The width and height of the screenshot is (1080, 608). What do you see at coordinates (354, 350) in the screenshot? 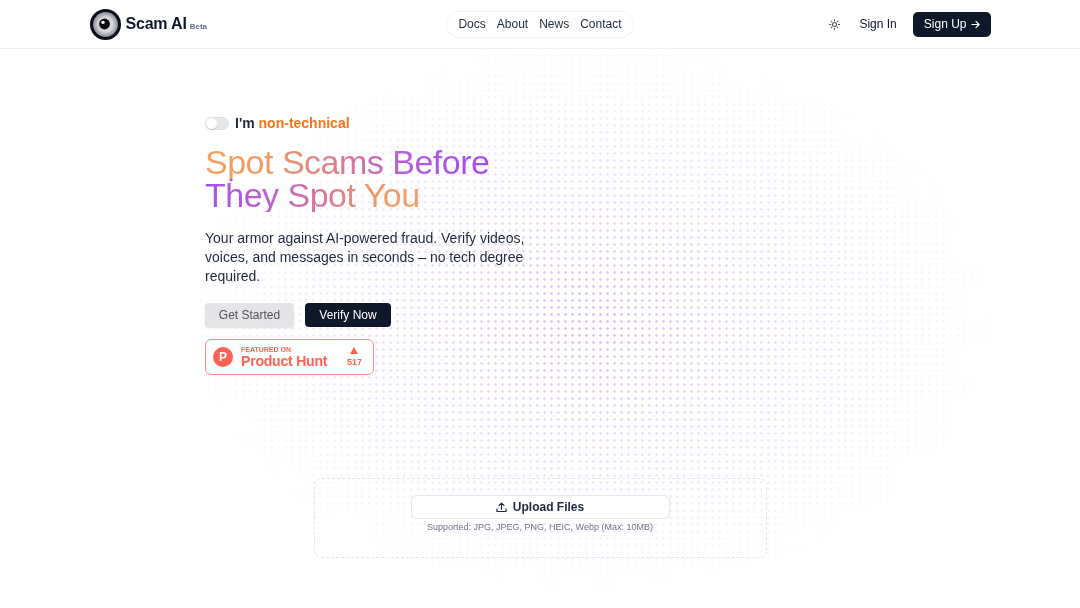
I see `triangle-up-icon` at bounding box center [354, 350].